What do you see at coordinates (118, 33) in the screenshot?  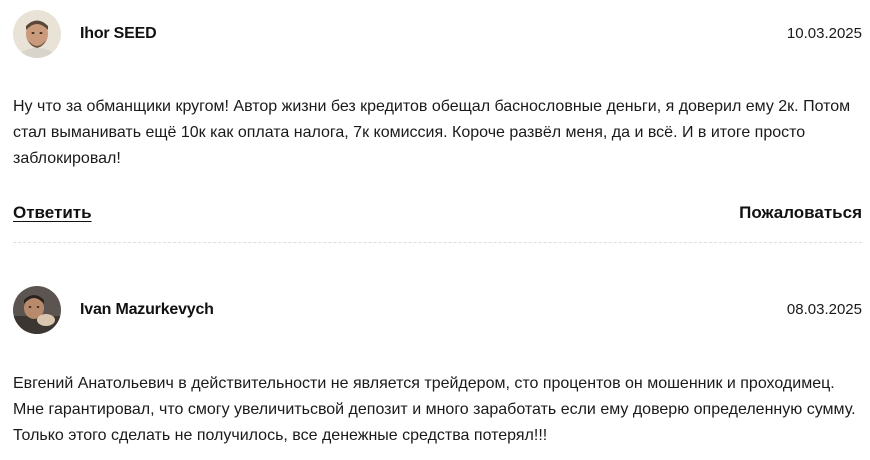 I see `author-name: Ihor SEED` at bounding box center [118, 33].